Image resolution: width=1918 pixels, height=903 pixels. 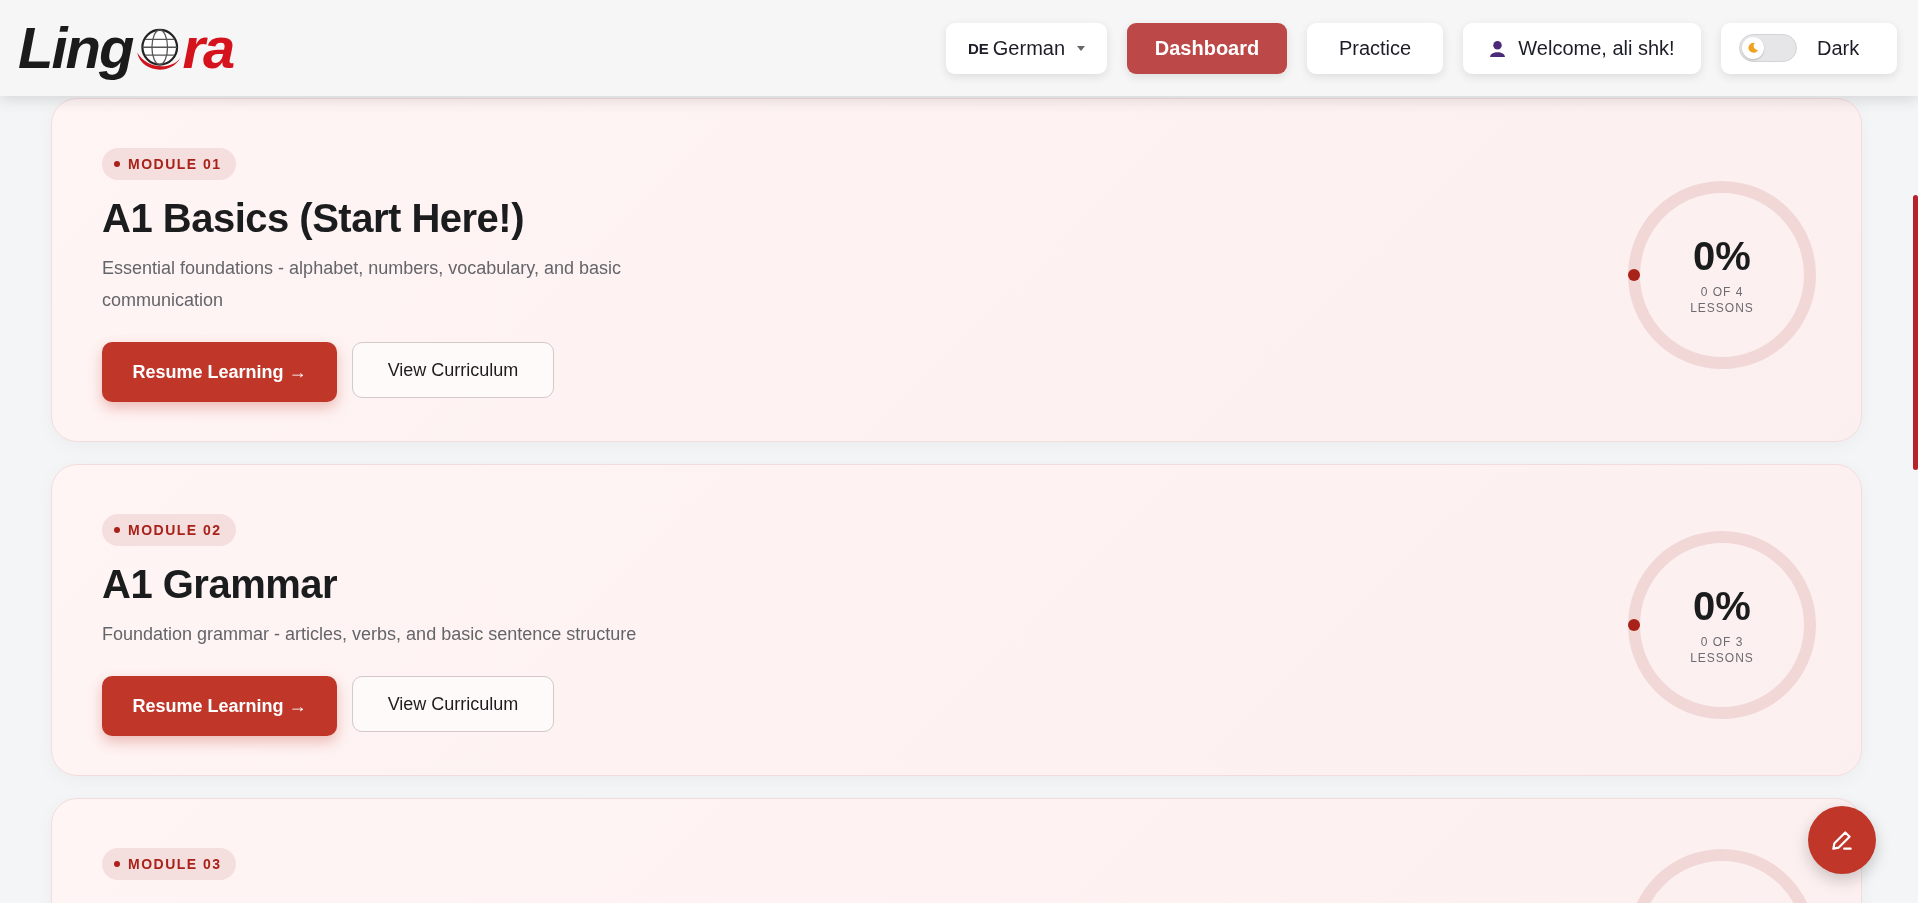 What do you see at coordinates (1722, 650) in the screenshot?
I see `lessons-count: 0 OF 3 LESSONS` at bounding box center [1722, 650].